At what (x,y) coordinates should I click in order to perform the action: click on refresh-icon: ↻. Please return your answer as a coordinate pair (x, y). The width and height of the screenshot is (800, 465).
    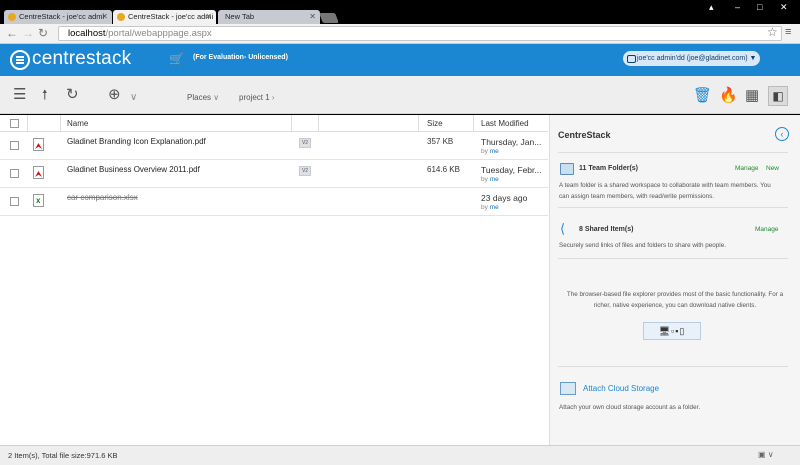
    Looking at the image, I should click on (72, 95).